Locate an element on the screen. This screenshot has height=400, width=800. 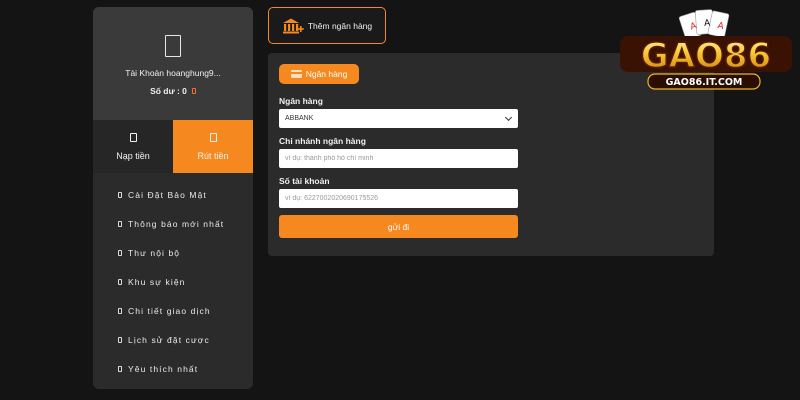
account-number-label: Số tài khoản is located at coordinates (304, 181).